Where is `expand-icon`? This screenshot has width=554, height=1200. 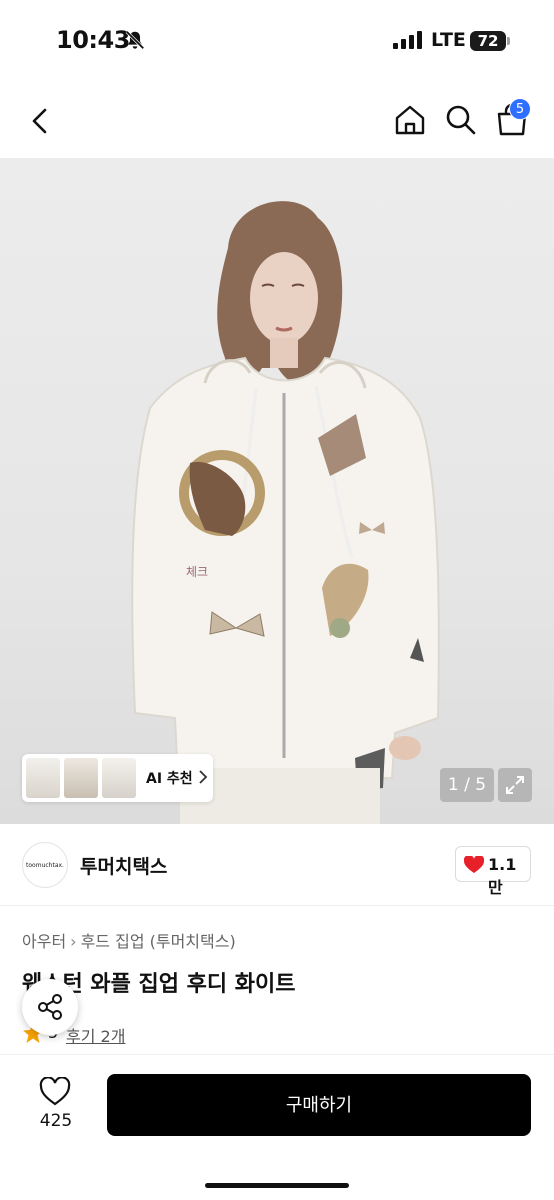 expand-icon is located at coordinates (515, 785).